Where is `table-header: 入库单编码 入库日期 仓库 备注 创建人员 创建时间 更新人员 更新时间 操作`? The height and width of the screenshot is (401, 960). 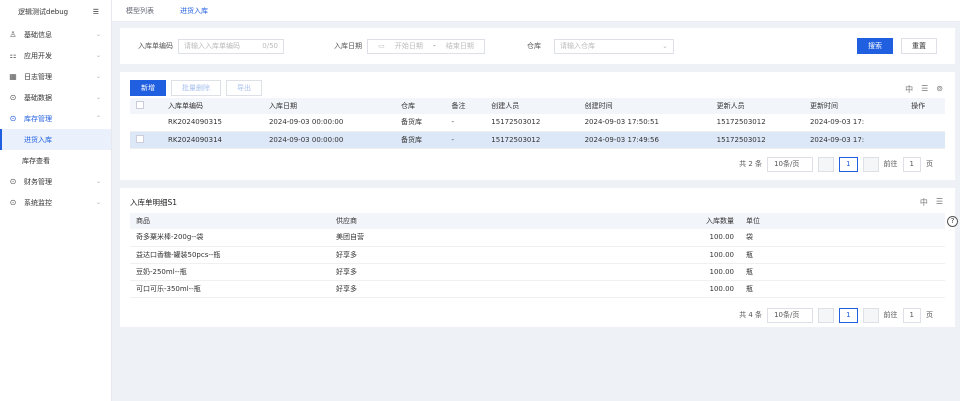 table-header: 入库单编码 入库日期 仓库 备注 创建人员 创建时间 更新人员 更新时间 操作 is located at coordinates (537, 106).